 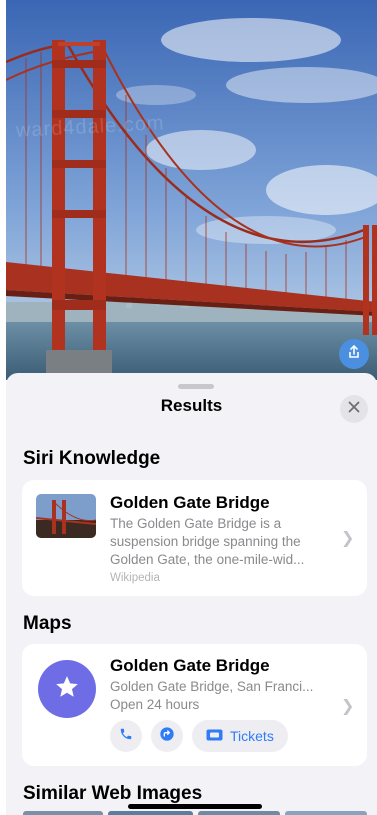 What do you see at coordinates (191, 405) in the screenshot?
I see `sheet-title: Results` at bounding box center [191, 405].